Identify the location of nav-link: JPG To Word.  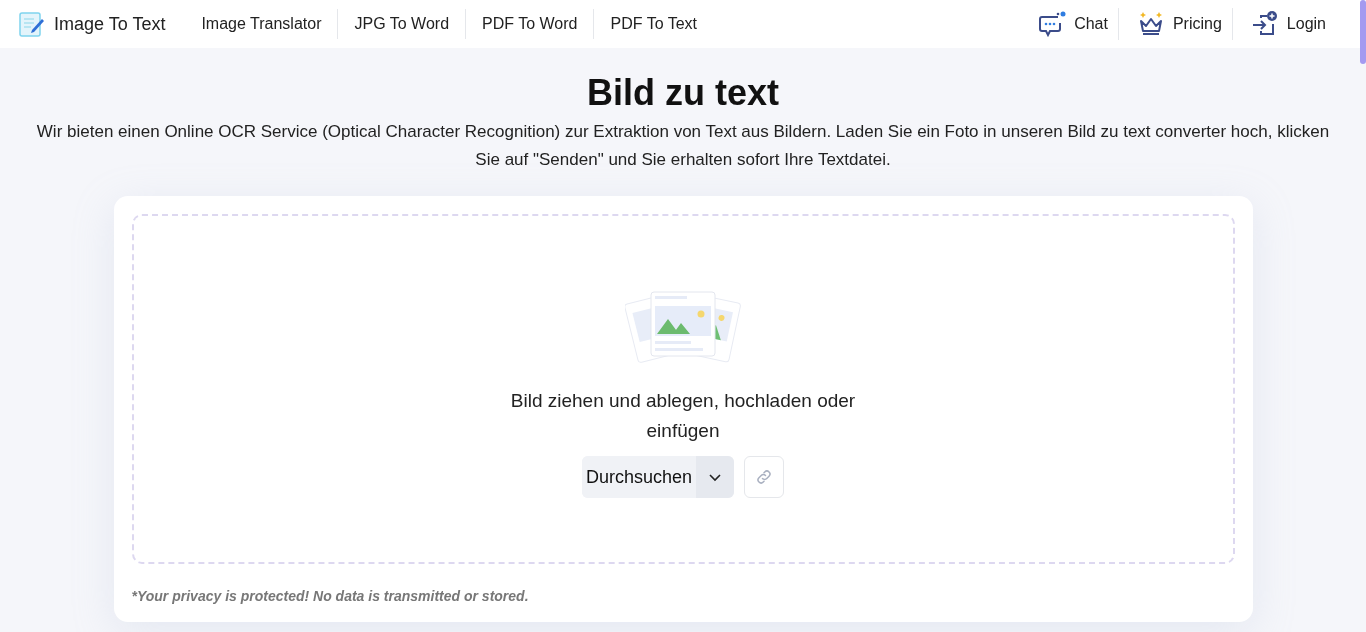
(402, 24).